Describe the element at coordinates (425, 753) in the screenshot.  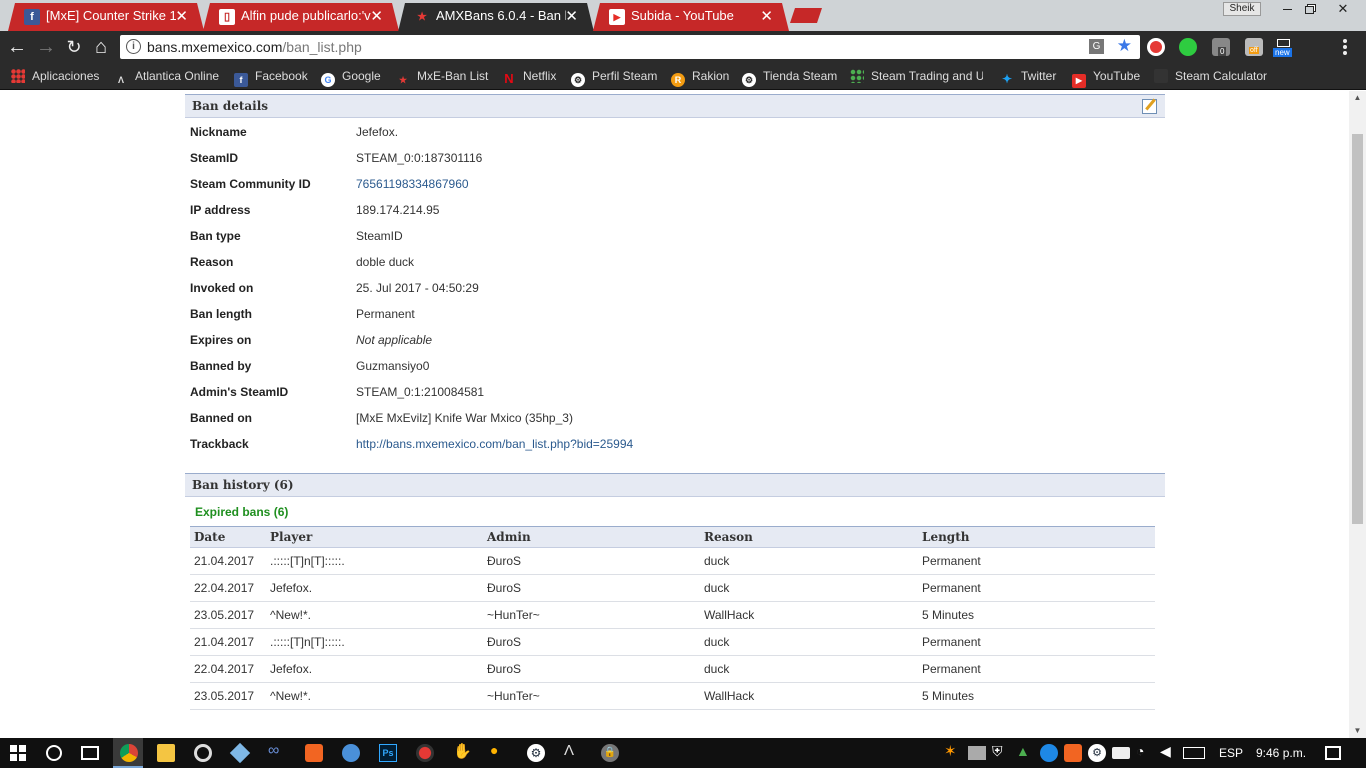
I see `record-app-icon` at that location.